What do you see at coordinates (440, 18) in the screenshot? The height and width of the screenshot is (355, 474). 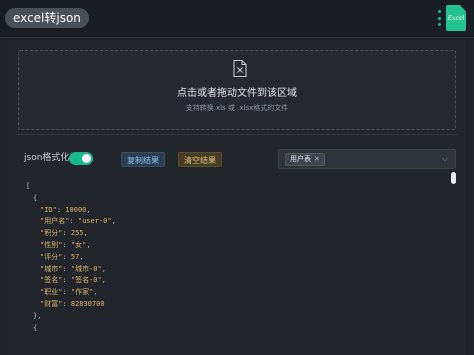 I see `more-menu-icon` at bounding box center [440, 18].